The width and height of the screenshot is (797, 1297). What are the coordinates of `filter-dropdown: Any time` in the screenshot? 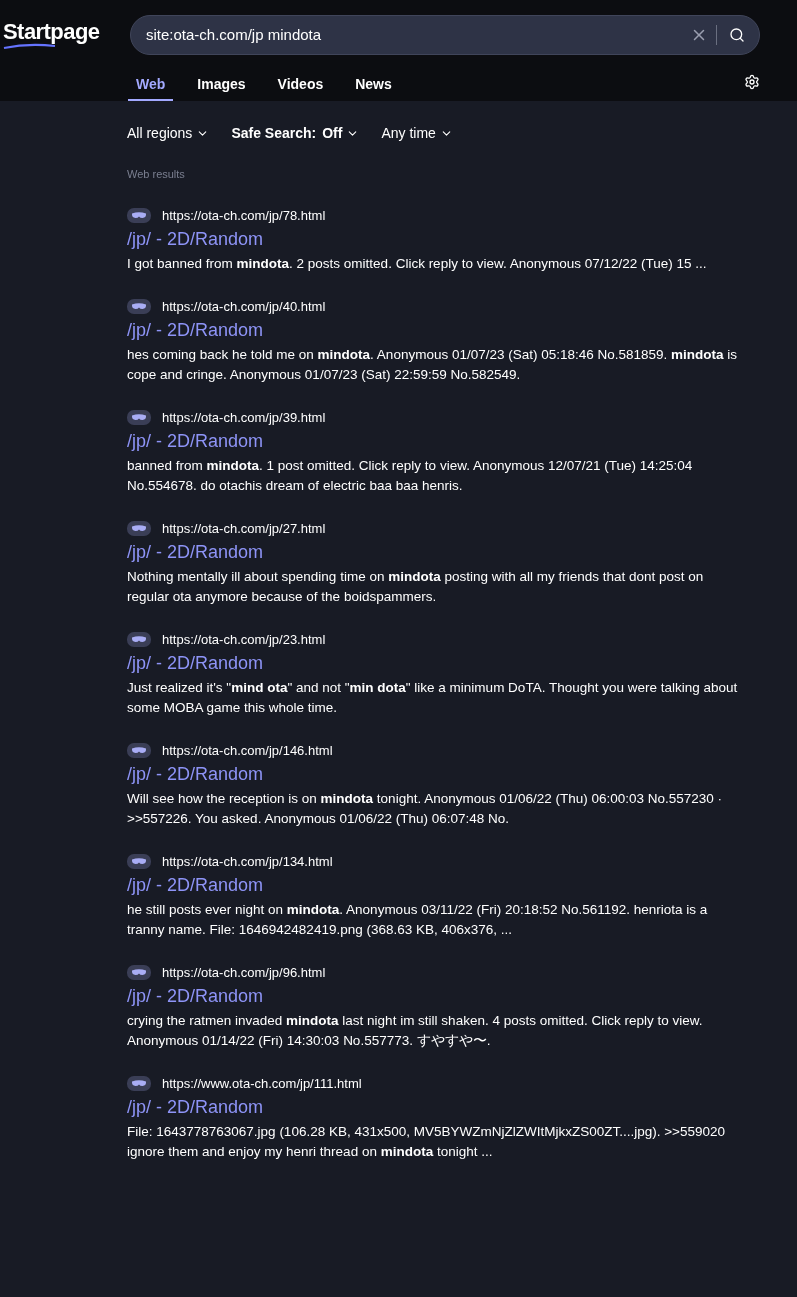 It's located at (417, 133).